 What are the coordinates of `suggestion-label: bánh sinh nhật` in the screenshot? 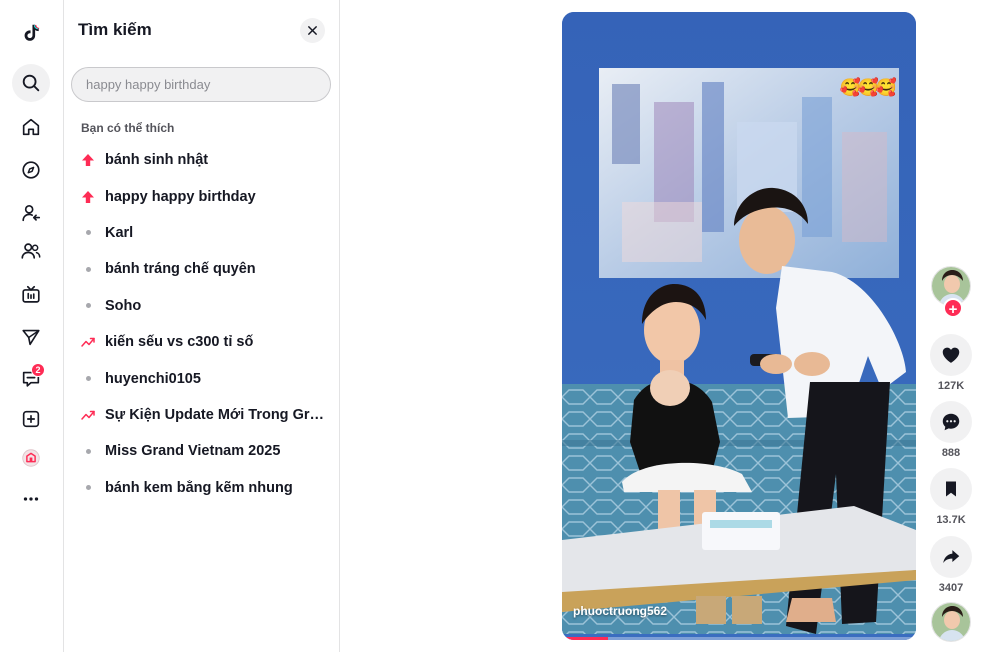 It's located at (157, 160).